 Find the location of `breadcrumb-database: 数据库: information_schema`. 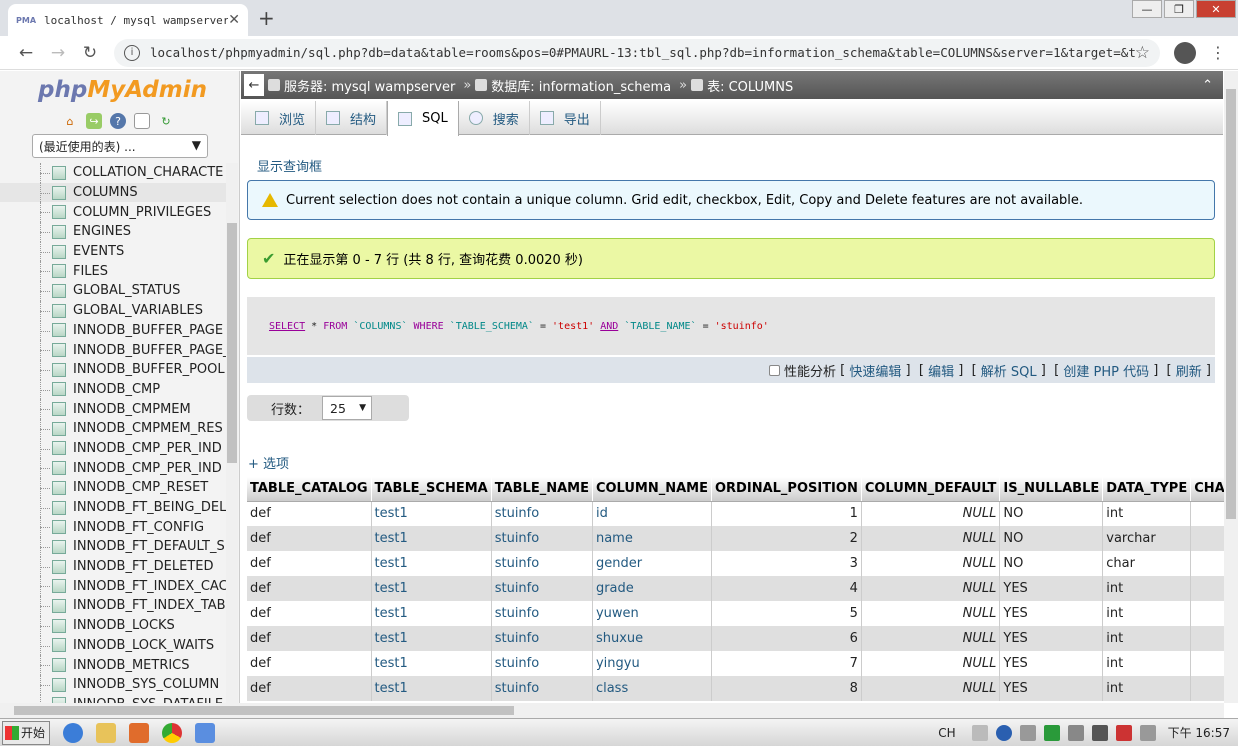

breadcrumb-database: 数据库: information_schema is located at coordinates (573, 85).